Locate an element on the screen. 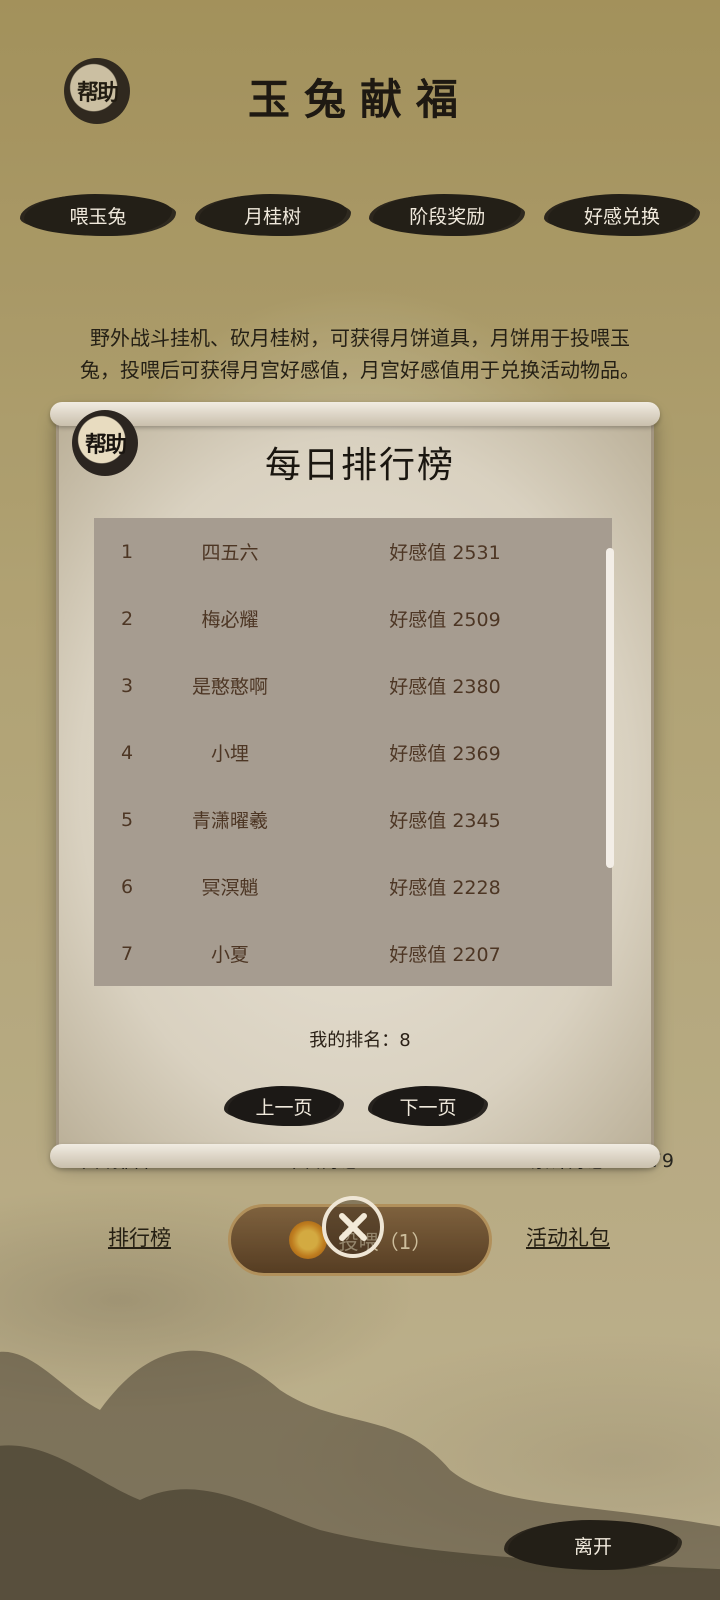  leaderboard-row: 3 是憨憨啊 好感值 2380 is located at coordinates (353, 685).